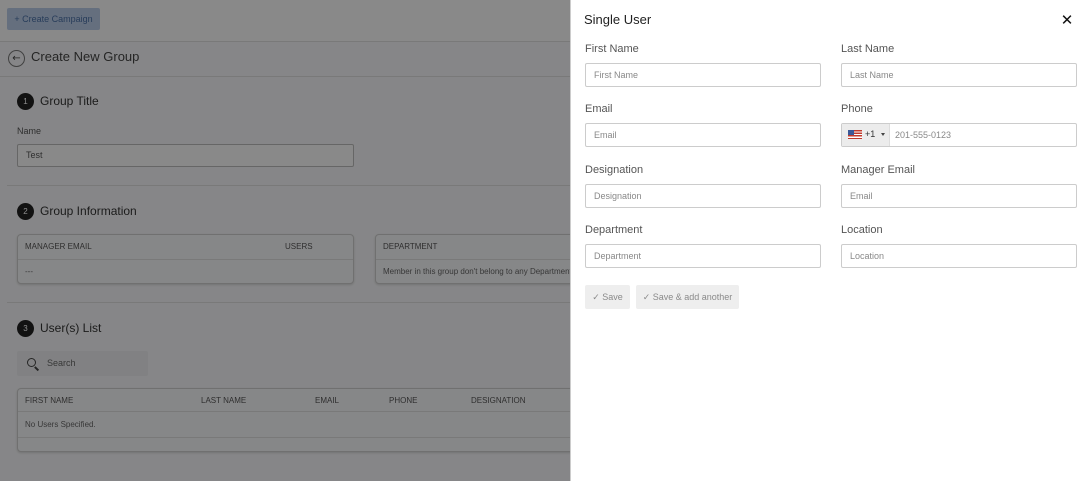  Describe the element at coordinates (703, 75) in the screenshot. I see `first-name-input` at that location.